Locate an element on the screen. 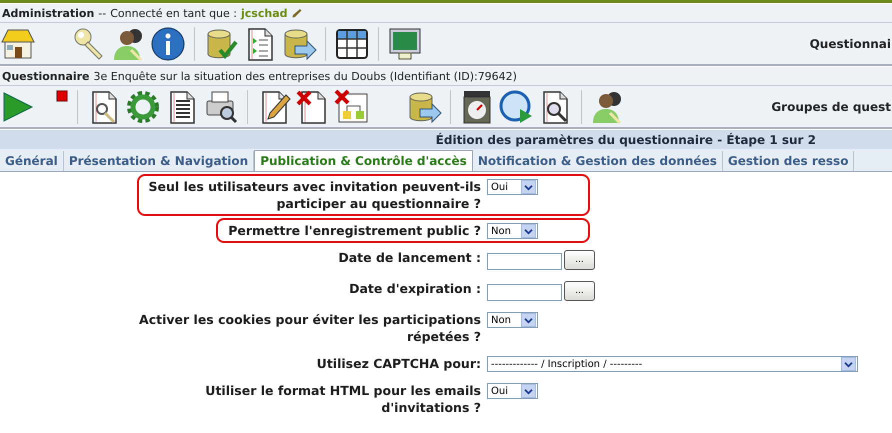 This screenshot has width=892, height=433. tab: Général is located at coordinates (32, 161).